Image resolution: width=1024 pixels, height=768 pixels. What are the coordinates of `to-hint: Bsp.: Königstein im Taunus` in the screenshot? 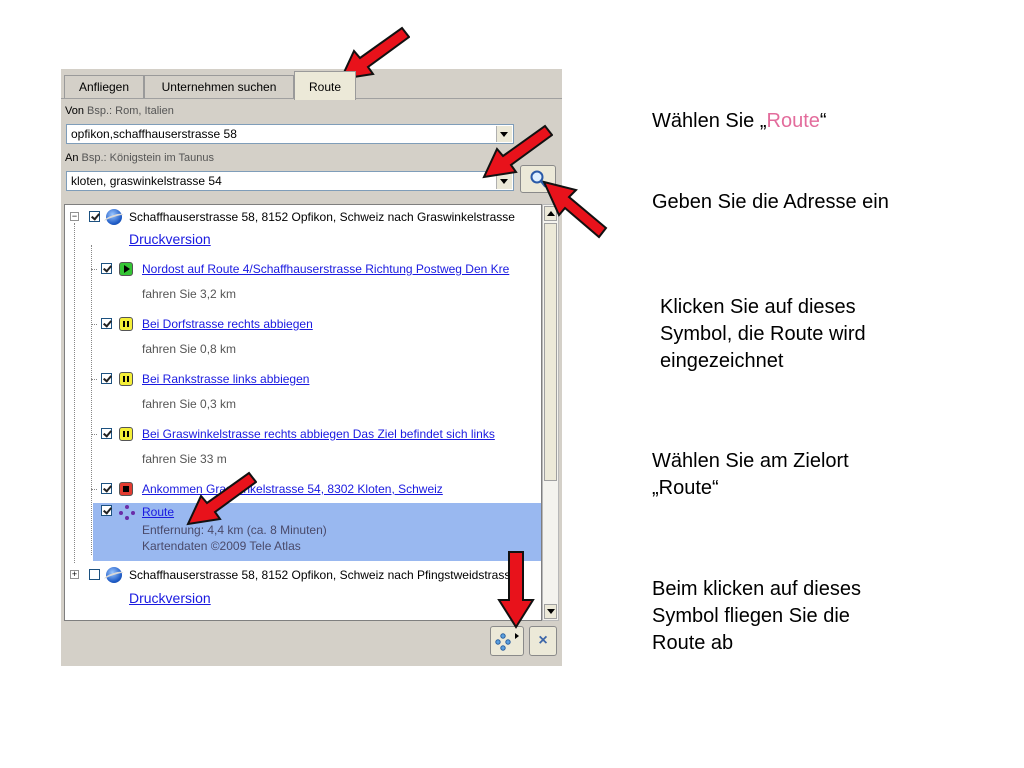 It's located at (148, 158).